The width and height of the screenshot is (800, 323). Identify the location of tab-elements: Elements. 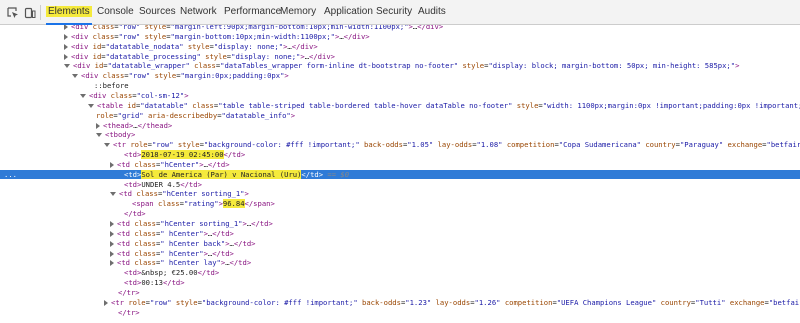
(69, 12).